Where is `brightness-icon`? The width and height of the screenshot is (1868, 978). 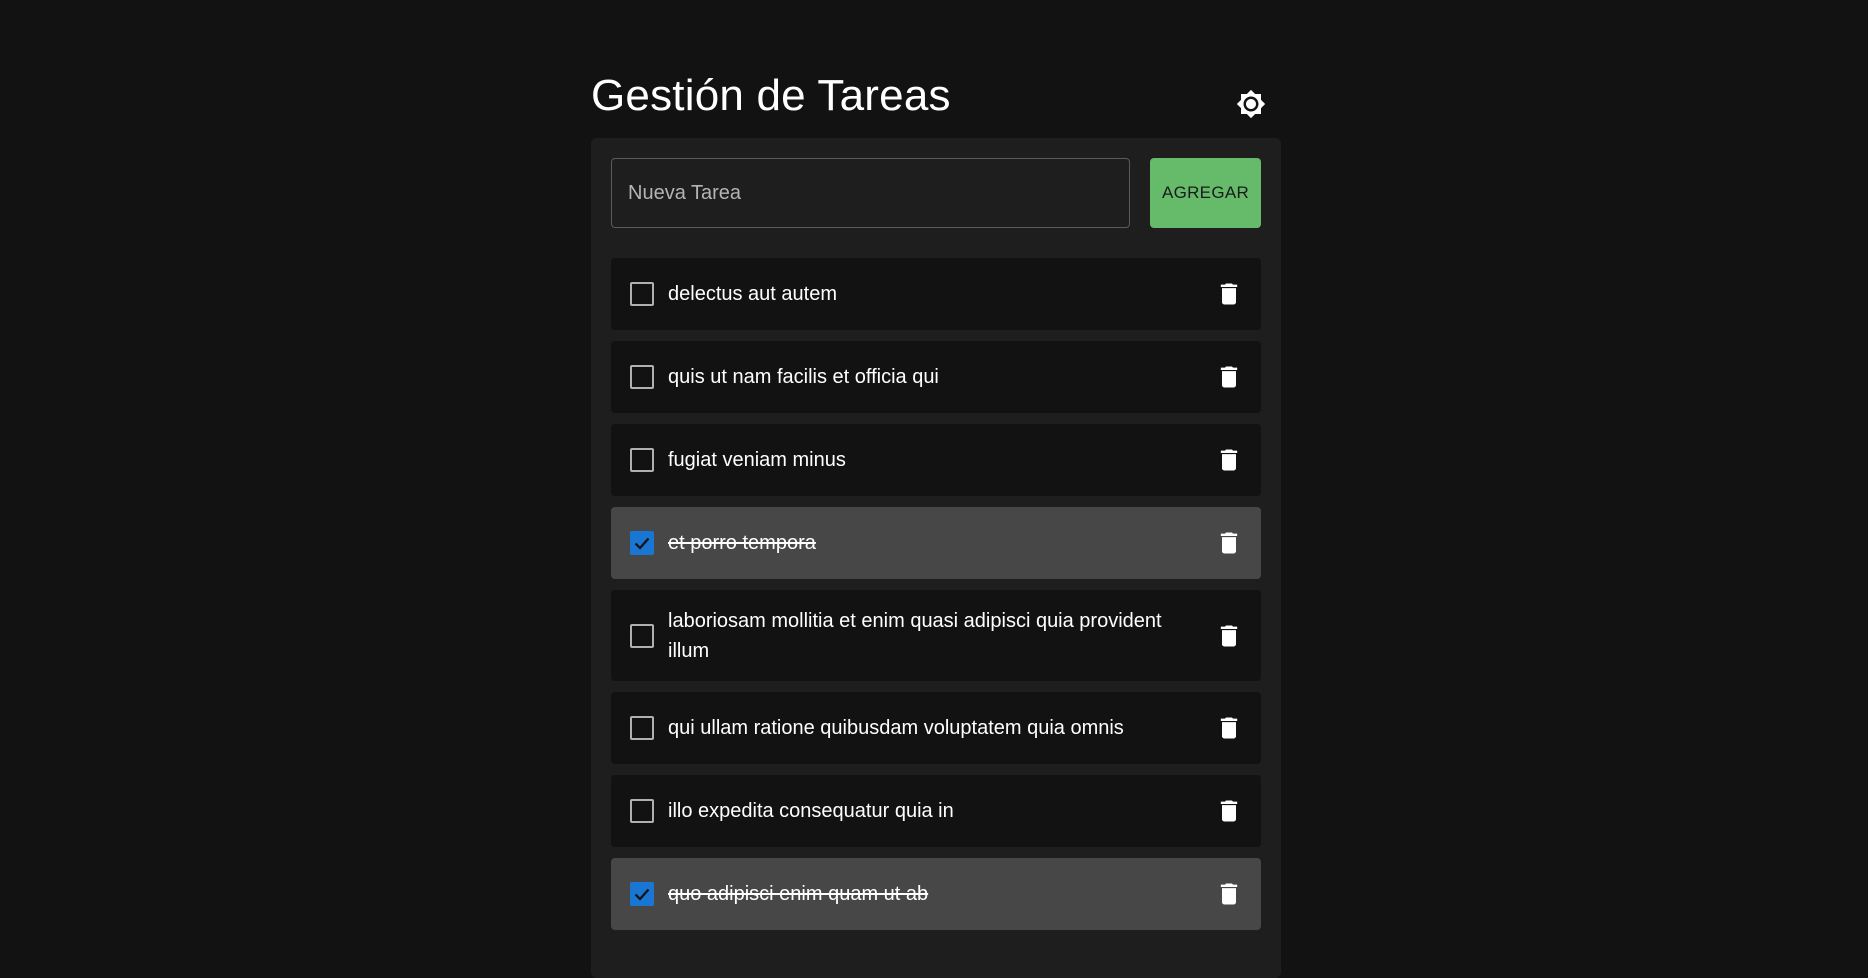
brightness-icon is located at coordinates (1251, 104).